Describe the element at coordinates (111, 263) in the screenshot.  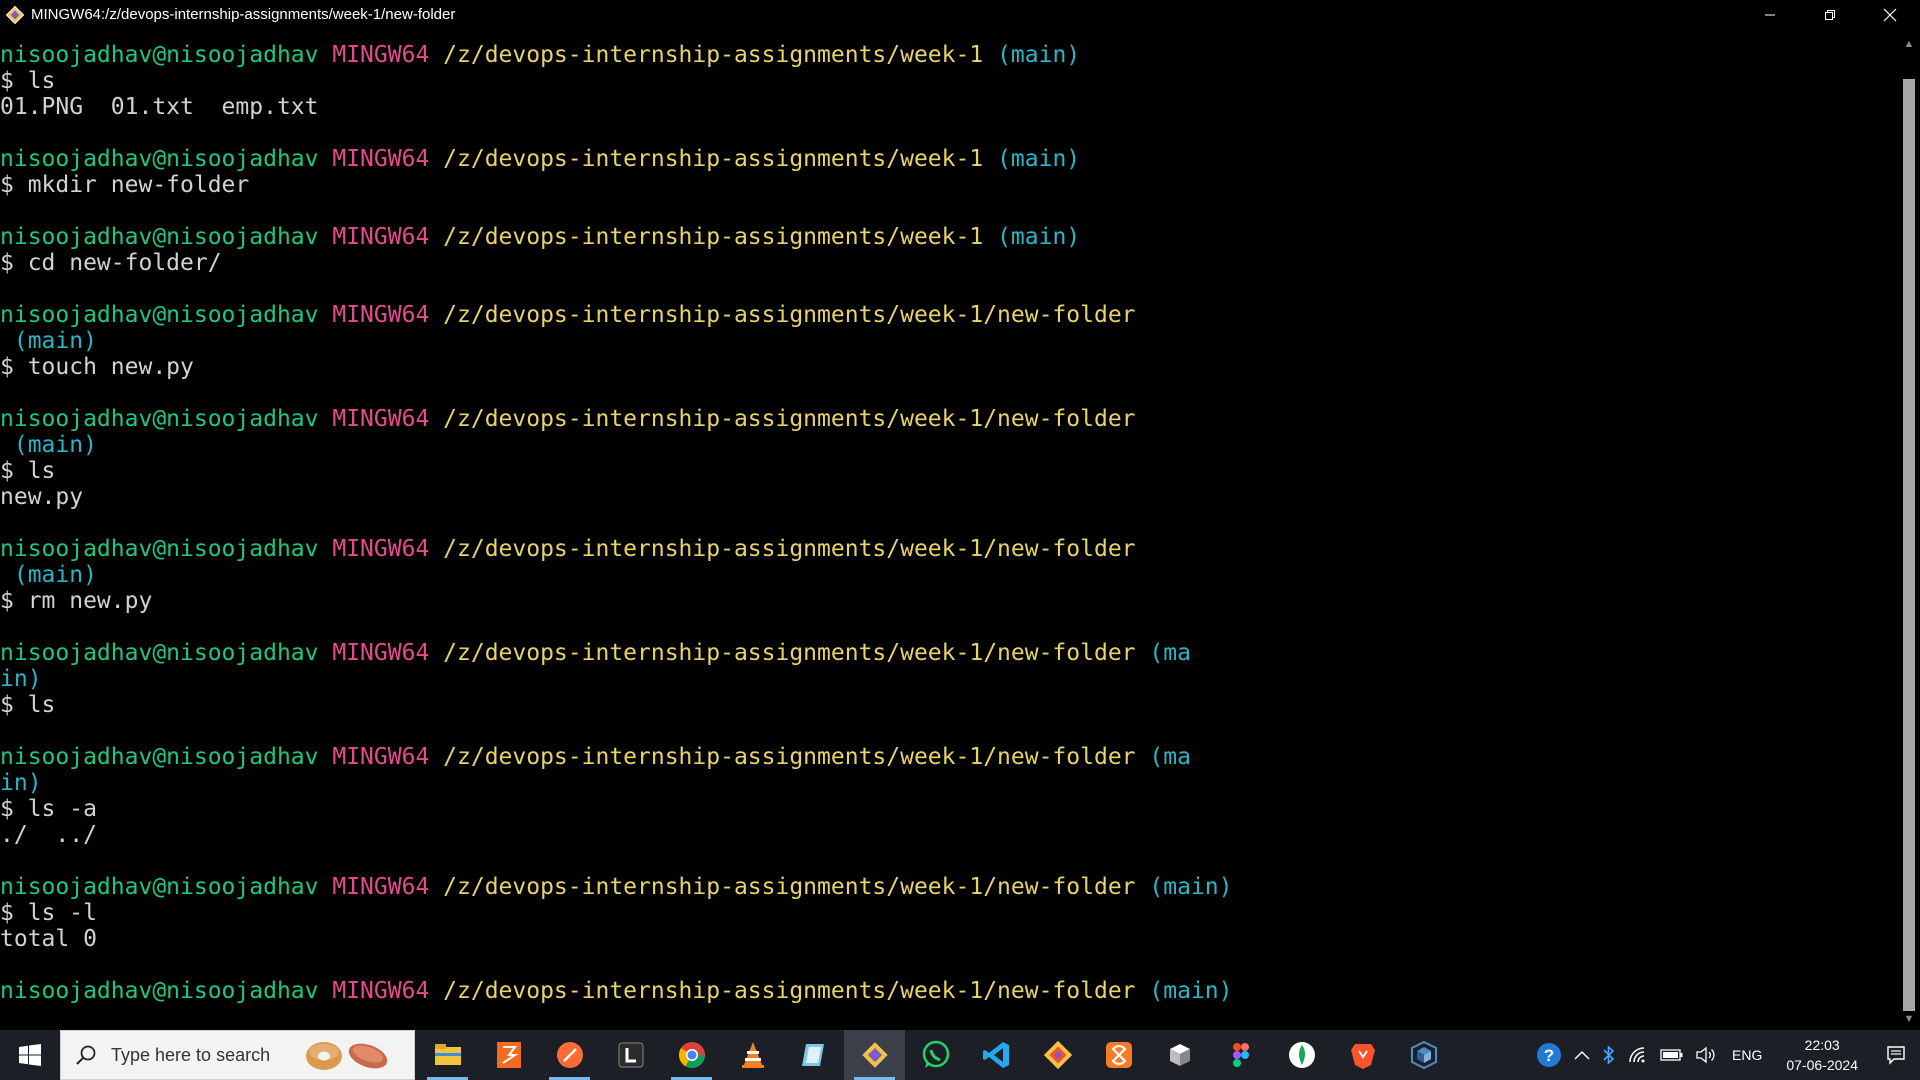
I see `terminal-text: $ cd new-folder/` at that location.